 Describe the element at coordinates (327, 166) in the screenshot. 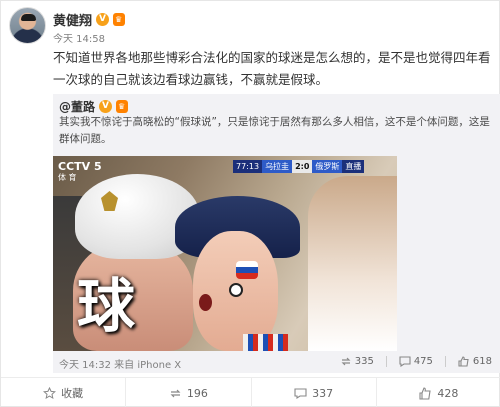

I see `away-team: 俄罗斯` at that location.